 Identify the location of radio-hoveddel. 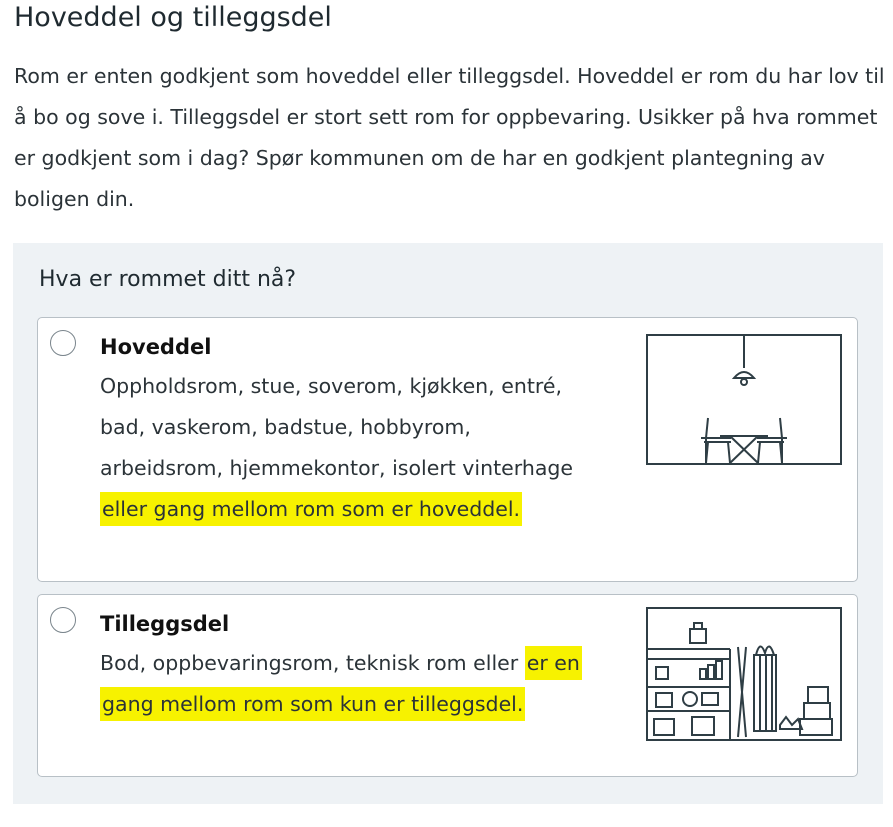
(63, 343).